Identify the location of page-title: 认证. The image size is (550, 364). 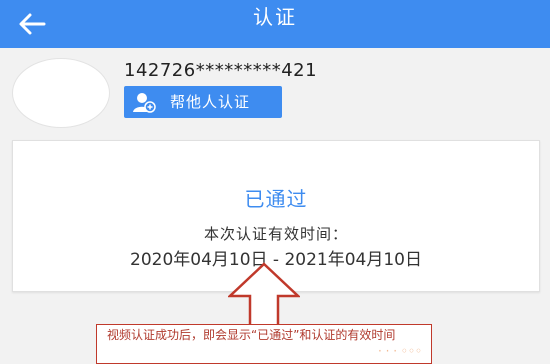
(275, 17).